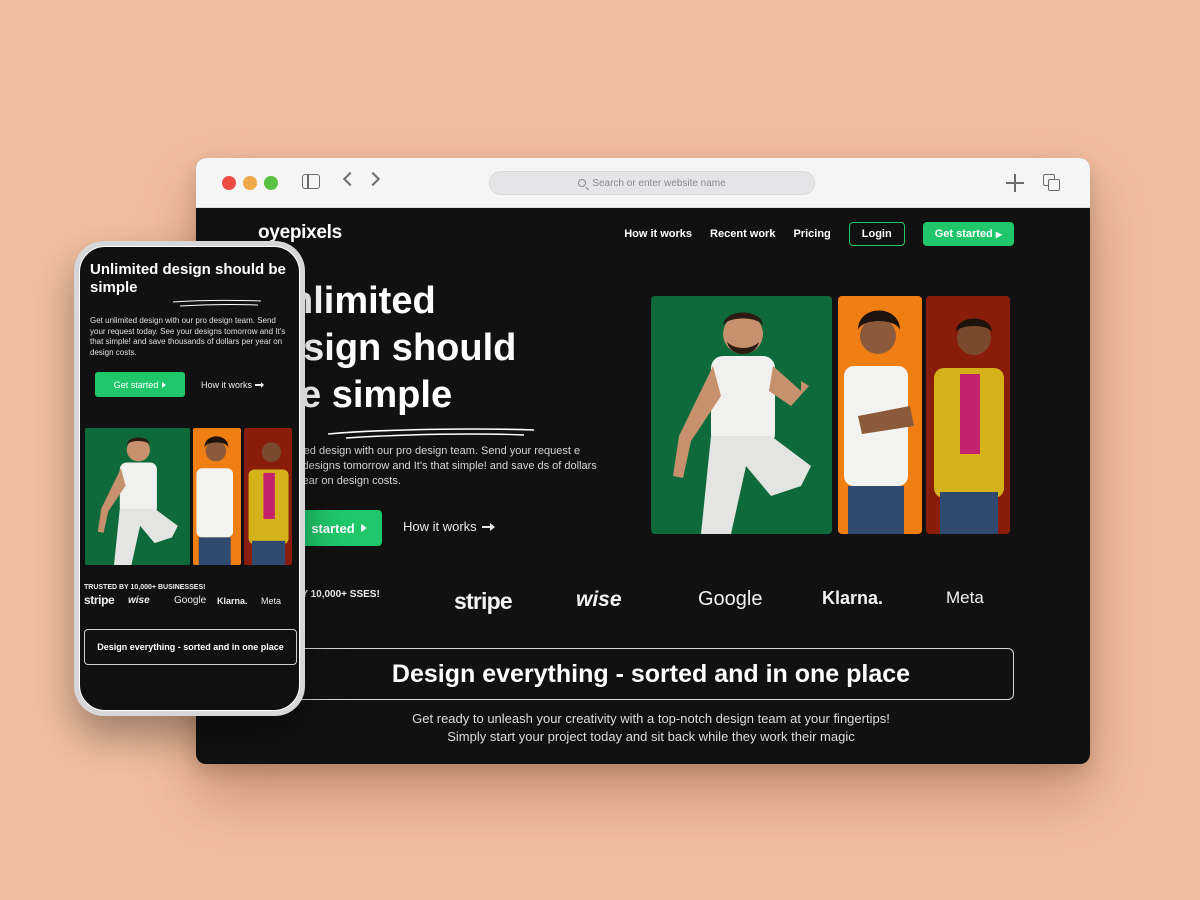 The width and height of the screenshot is (1200, 900). What do you see at coordinates (440, 526) in the screenshot?
I see `hero-how-label: How it works` at bounding box center [440, 526].